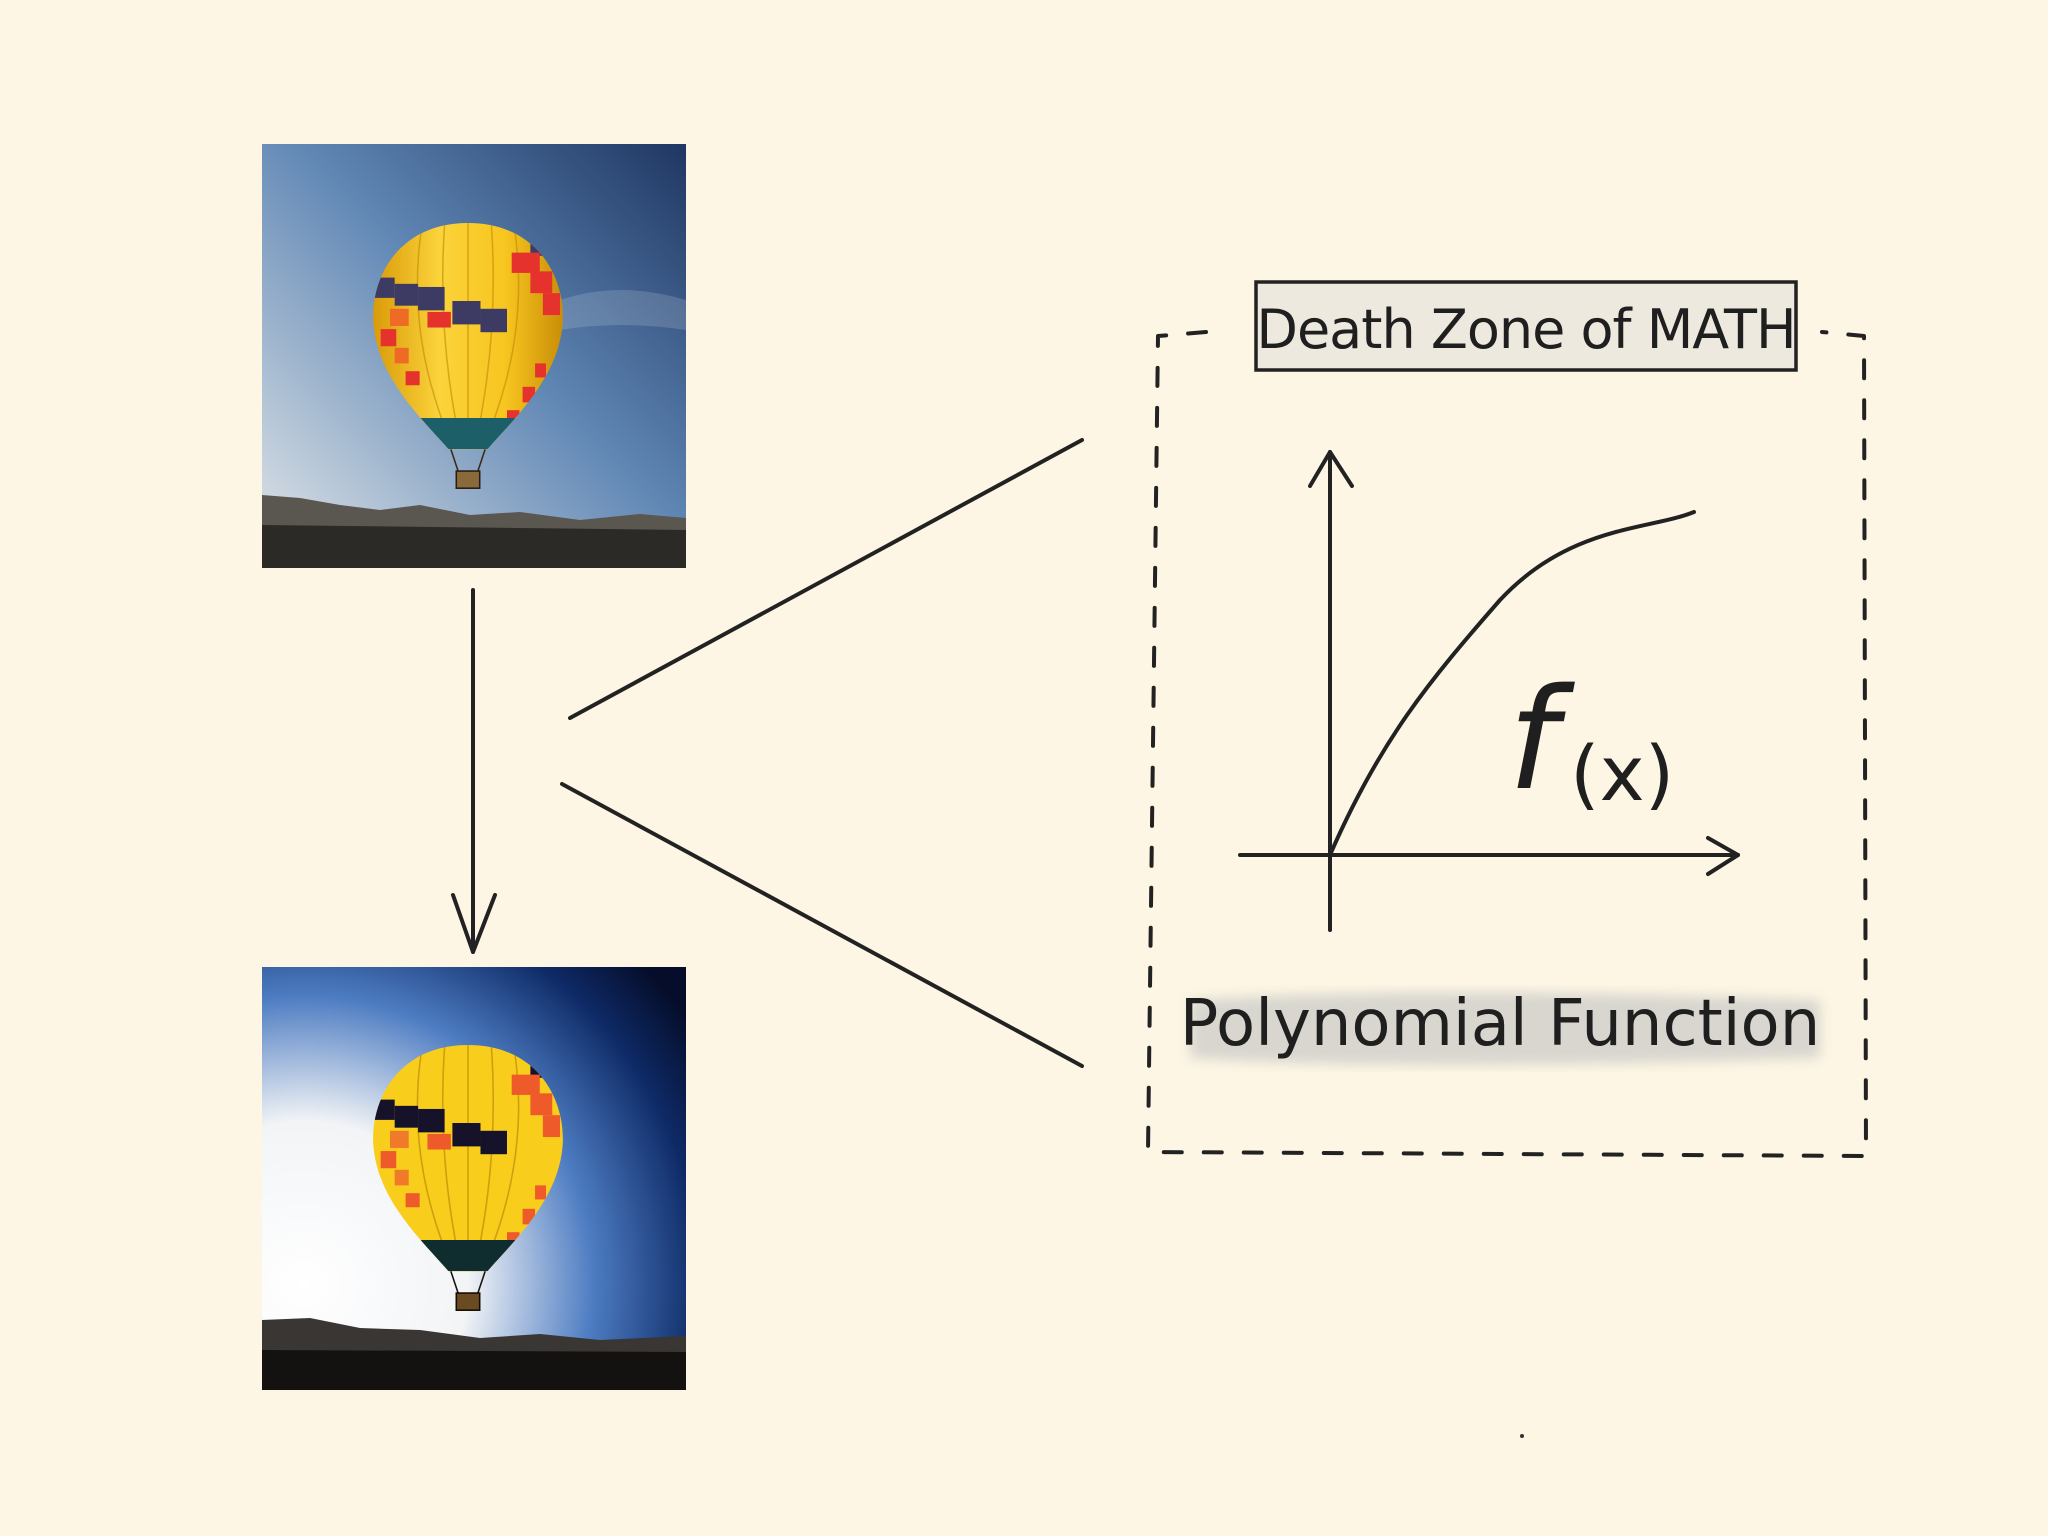 Image resolution: width=2048 pixels, height=1536 pixels. I want to click on caption: Polynomial Function, so click(1500, 1026).